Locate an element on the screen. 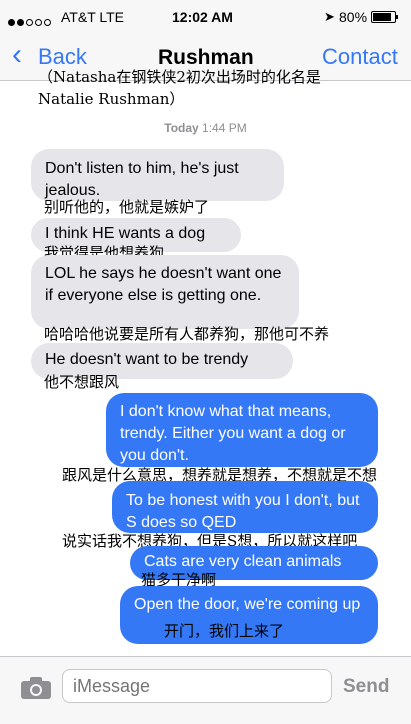 The image size is (411, 724). signal-strength-icon is located at coordinates (30, 21).